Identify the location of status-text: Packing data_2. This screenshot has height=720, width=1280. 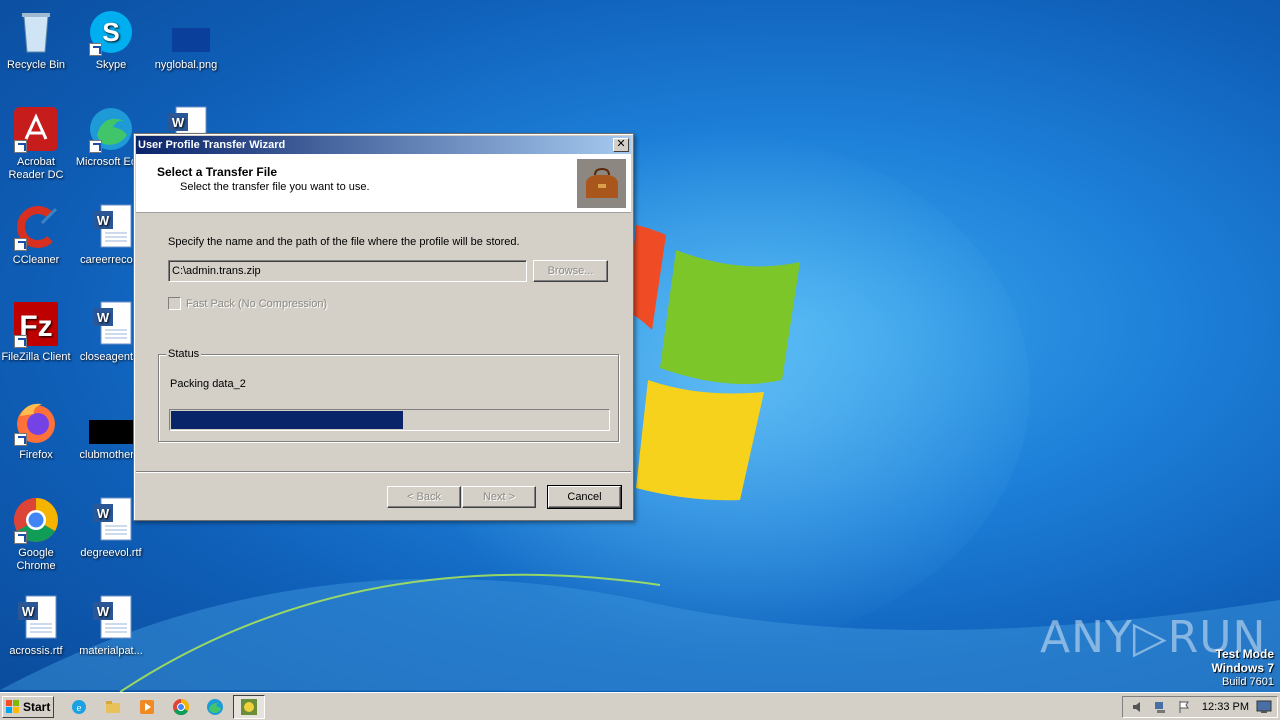
(208, 384).